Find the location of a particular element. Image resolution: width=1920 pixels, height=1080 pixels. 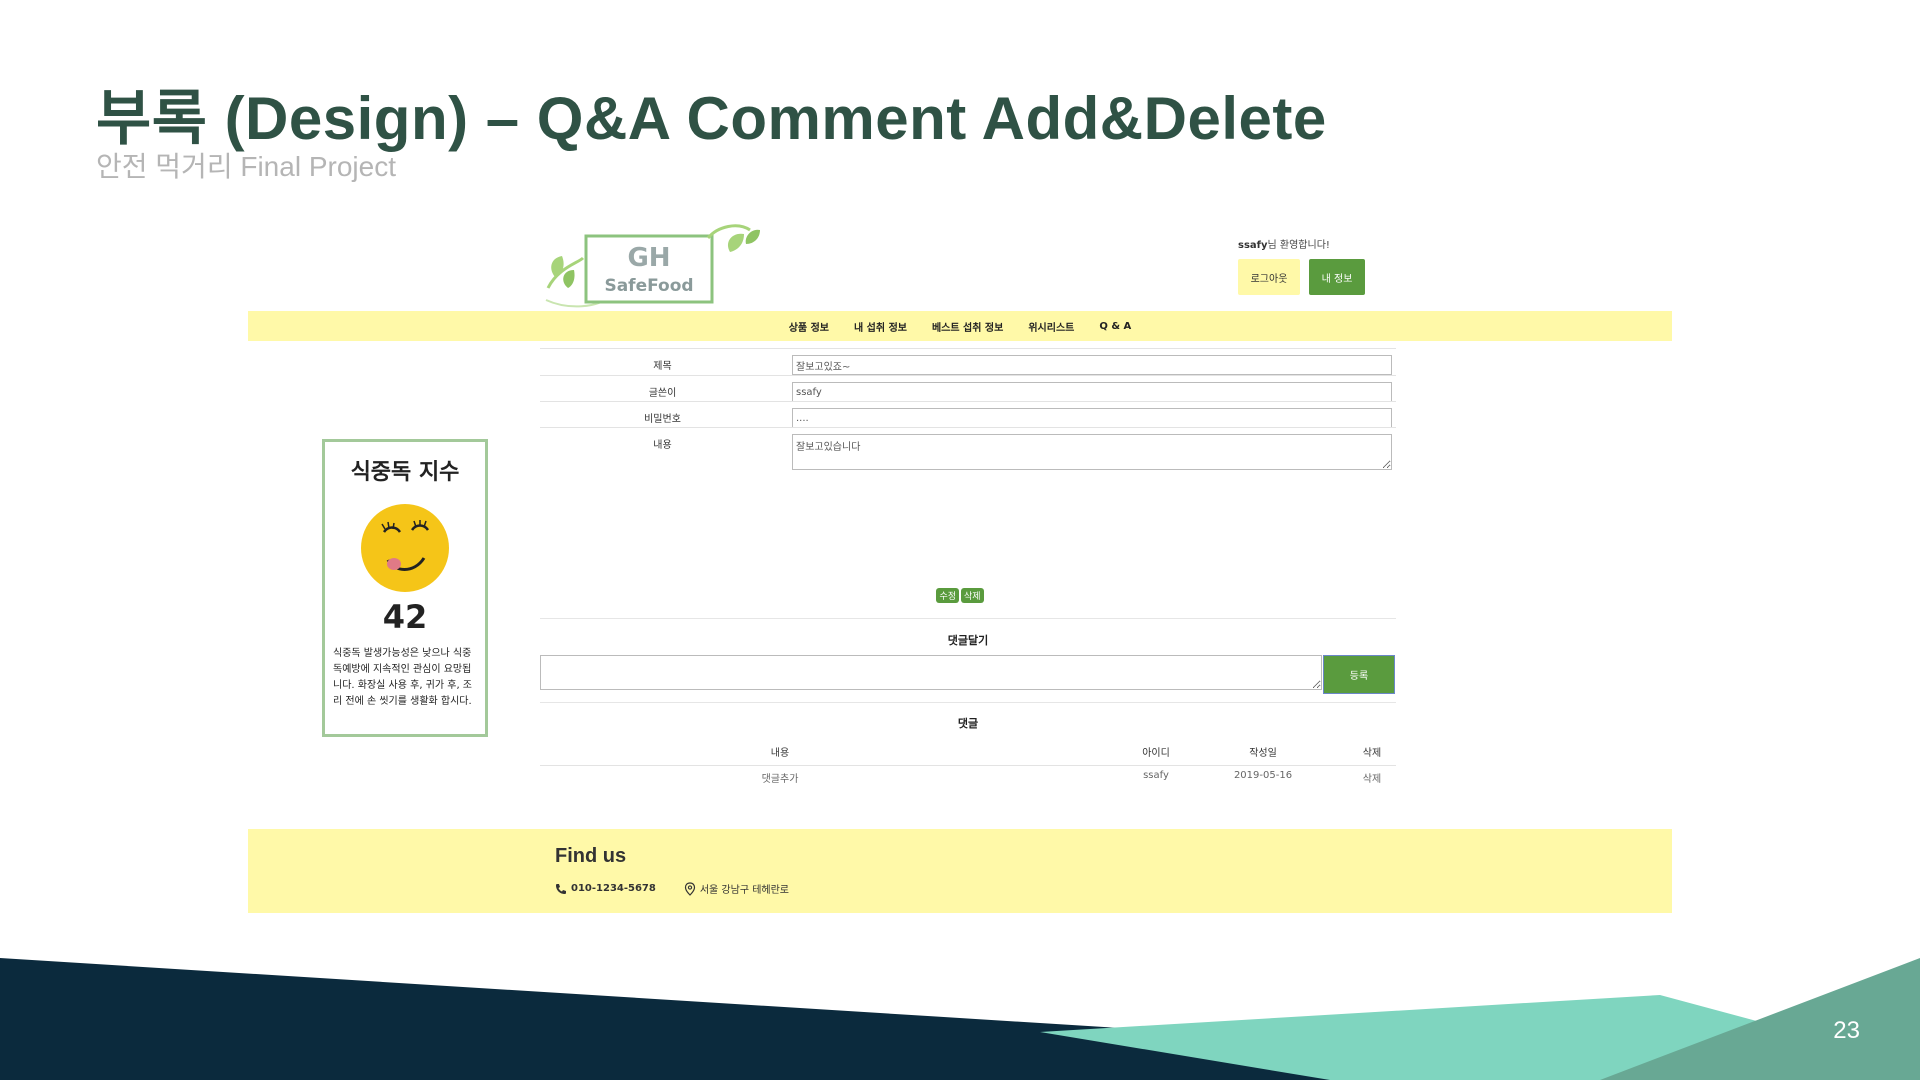

table-row: 댓글추가 ssafy 2019-05-16 삭제 is located at coordinates (968, 781).